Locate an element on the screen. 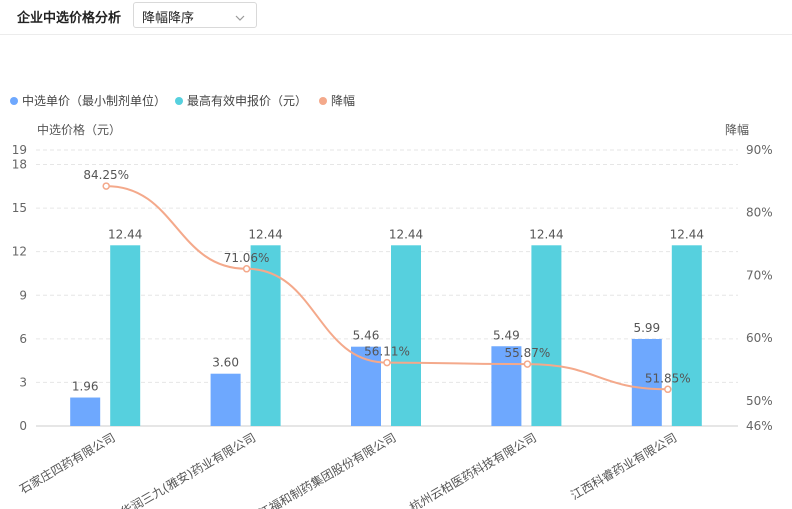 The height and width of the screenshot is (509, 792). data-label-drop: 51.85% is located at coordinates (668, 378).